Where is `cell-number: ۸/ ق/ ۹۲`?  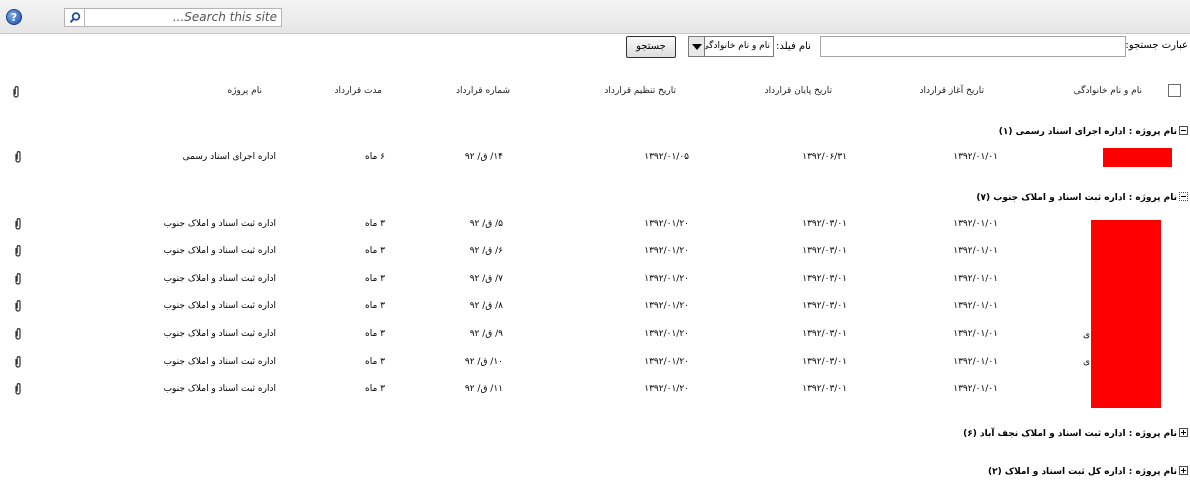
cell-number: ۸/ ق/ ۹۲ is located at coordinates (486, 306).